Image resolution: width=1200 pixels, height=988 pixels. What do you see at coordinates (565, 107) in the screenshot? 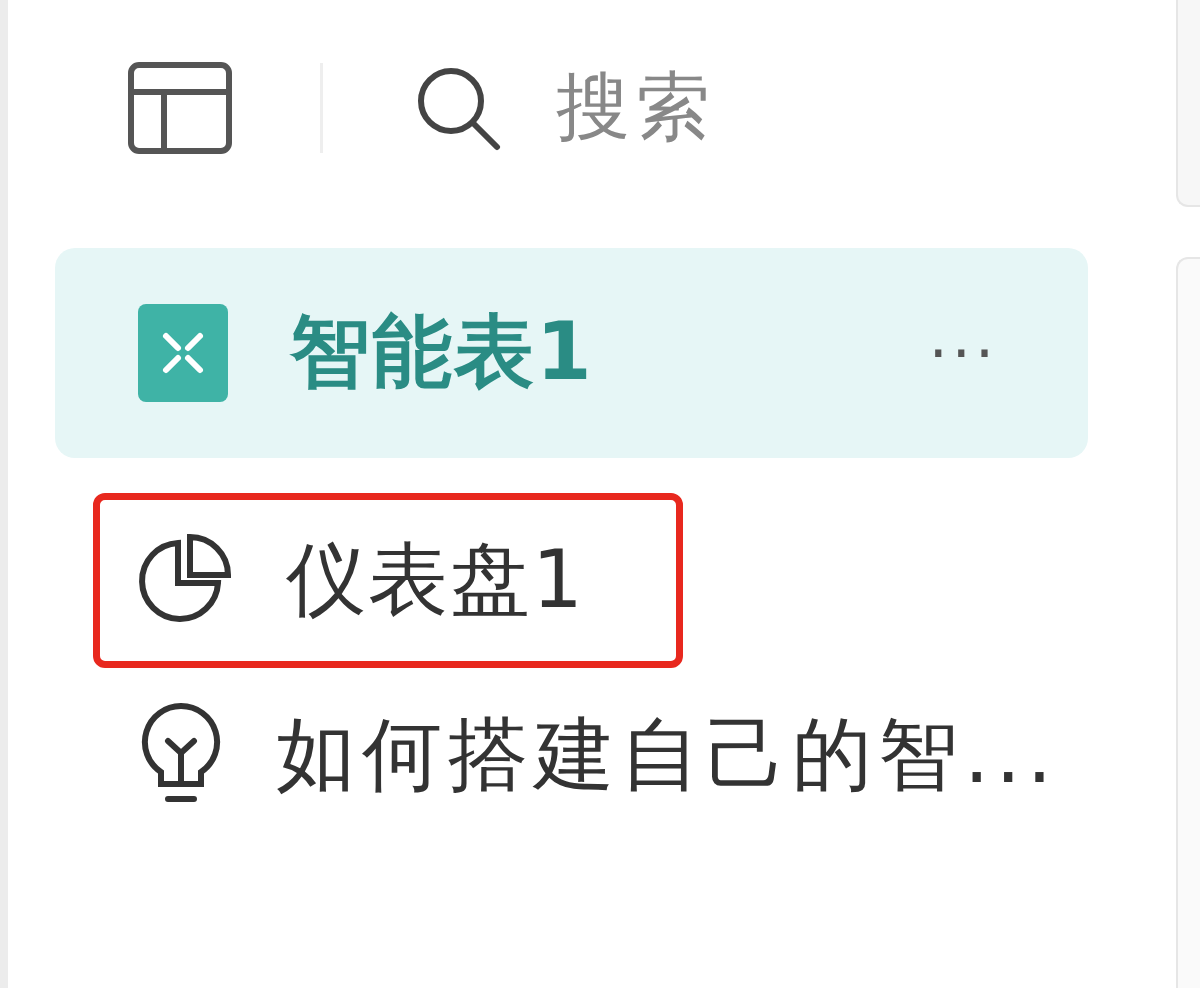
I see `search-field: 搜索` at bounding box center [565, 107].